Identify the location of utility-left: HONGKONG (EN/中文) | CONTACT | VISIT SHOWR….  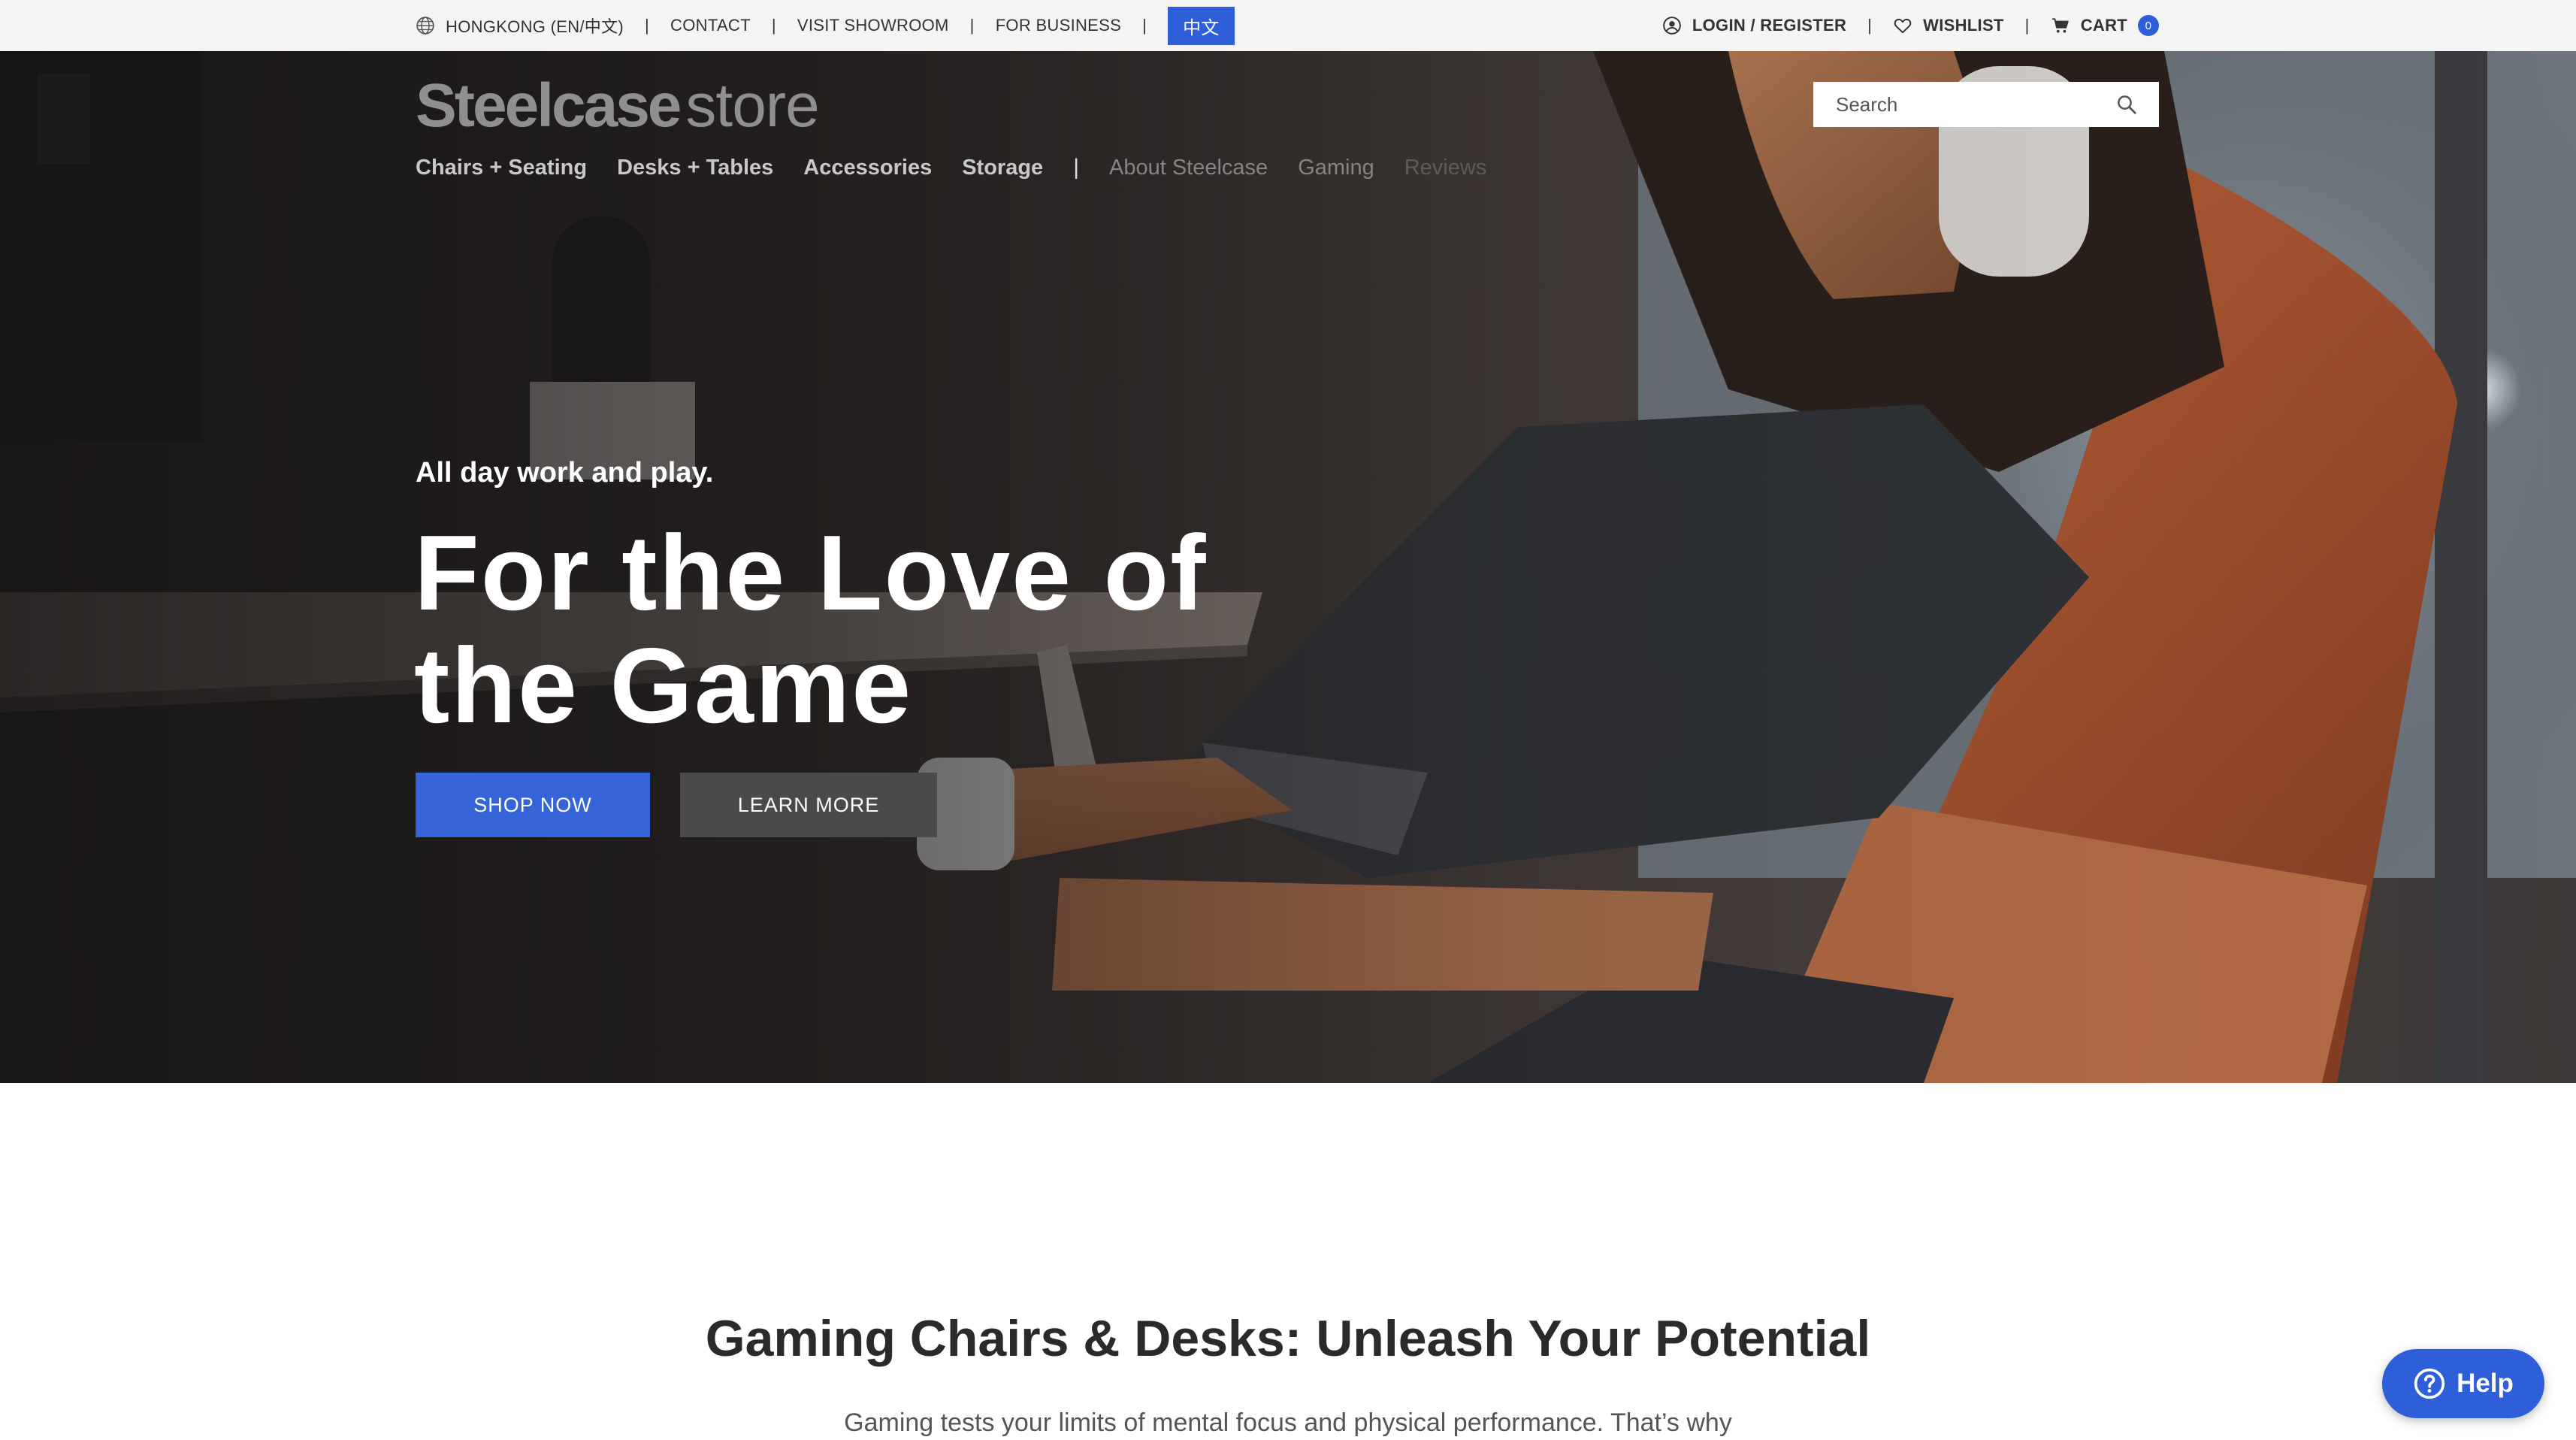
(826, 25).